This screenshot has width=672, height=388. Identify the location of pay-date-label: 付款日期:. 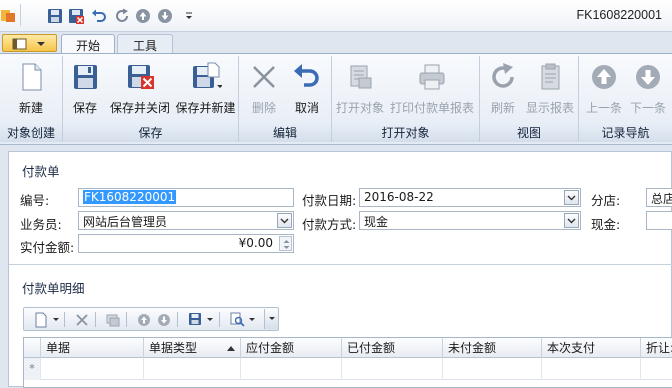
(329, 200).